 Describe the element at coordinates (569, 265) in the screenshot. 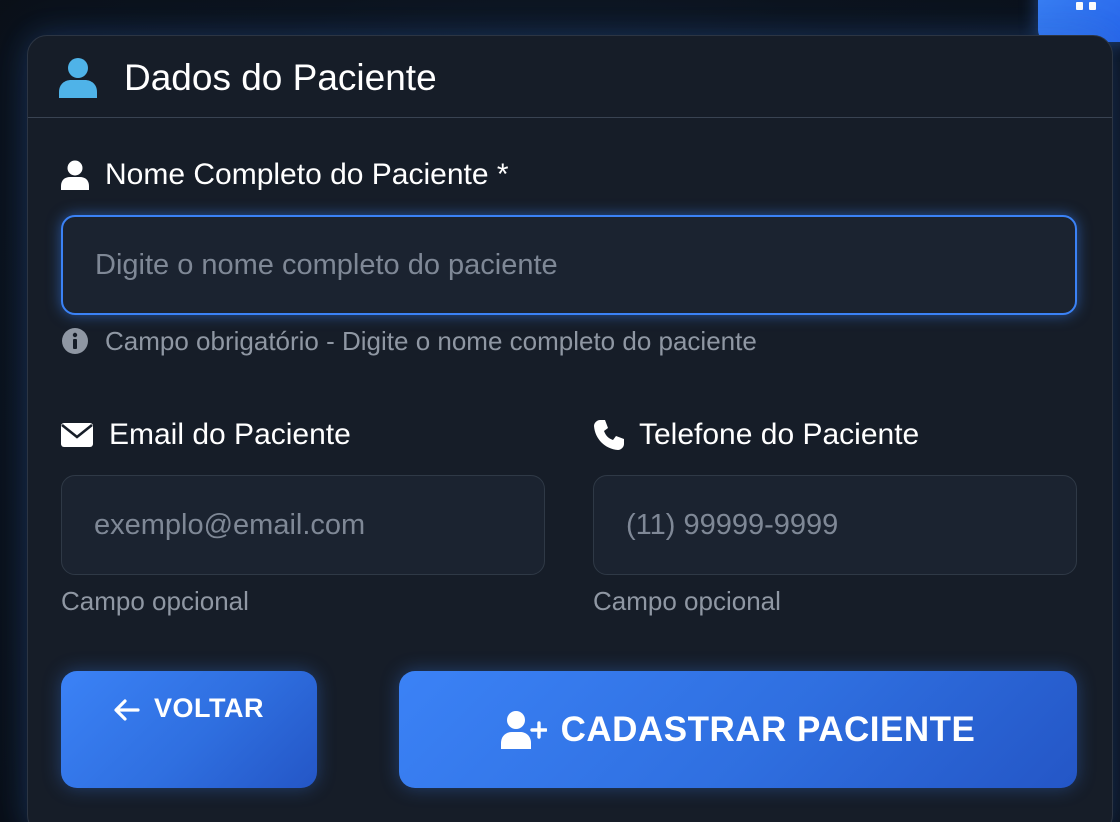

I see `patient-name-input` at that location.